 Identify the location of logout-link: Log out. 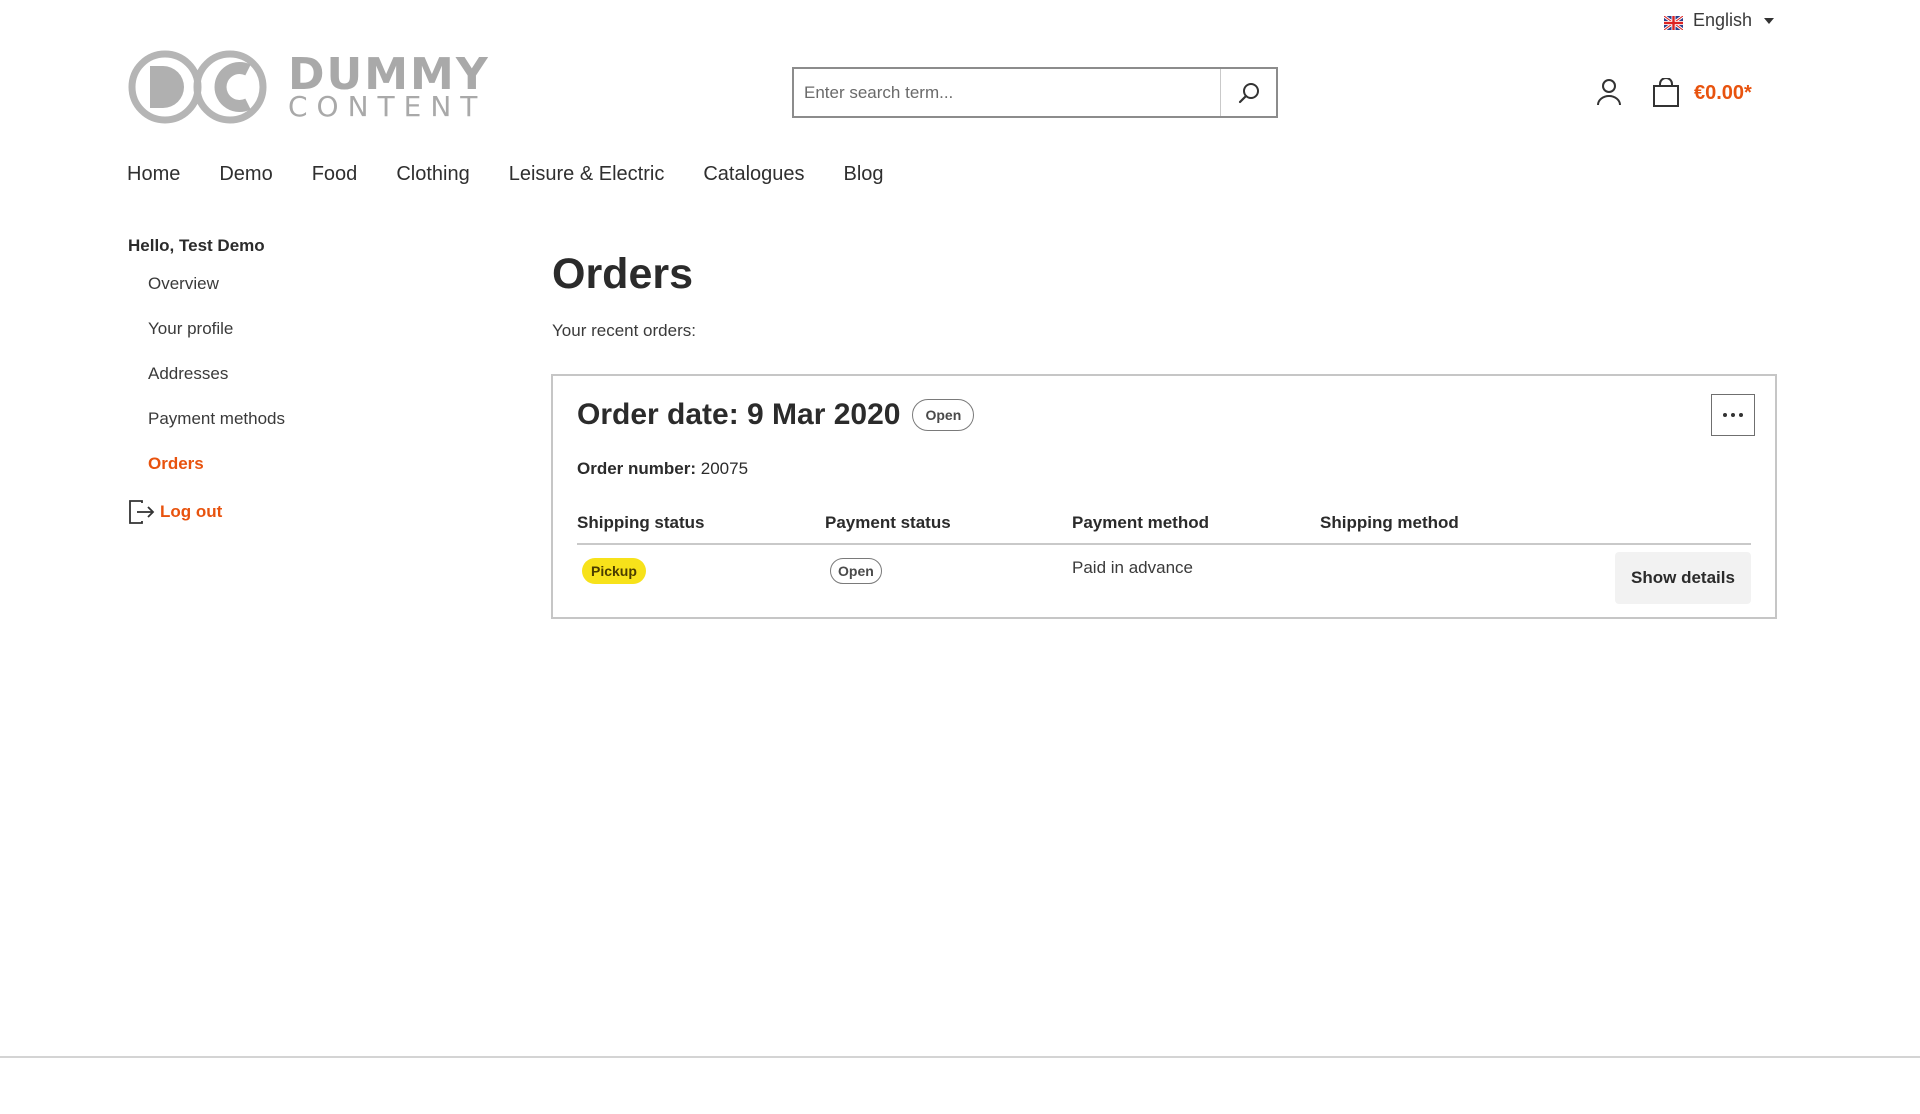
(278, 512).